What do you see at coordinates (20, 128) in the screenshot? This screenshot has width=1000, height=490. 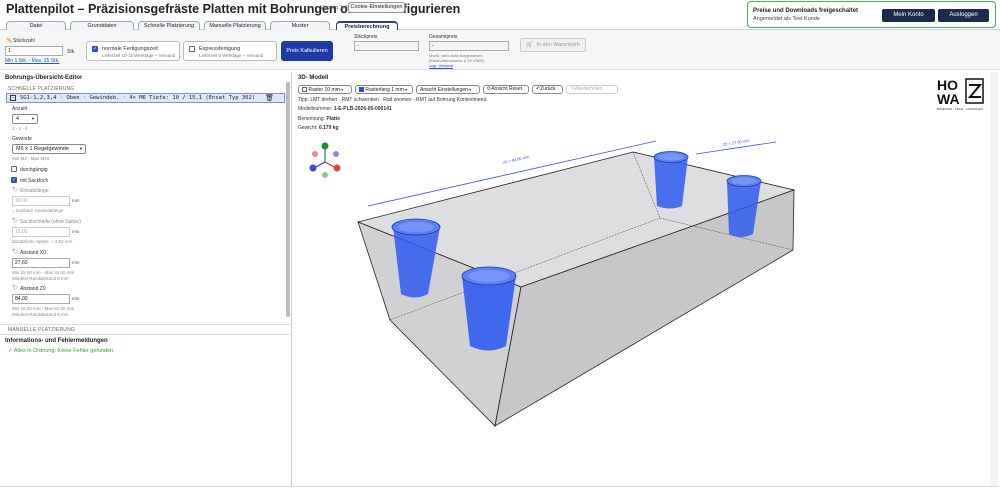 I see `count-hint: 1 - 2 - 4` at bounding box center [20, 128].